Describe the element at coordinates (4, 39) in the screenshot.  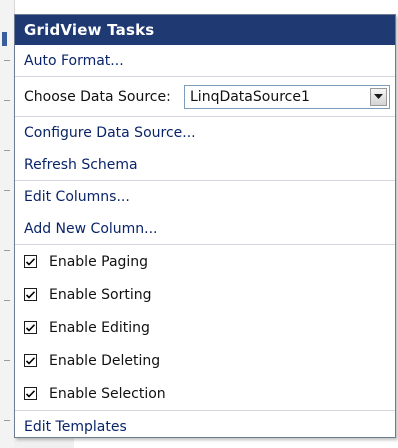
I see `selection-marker` at that location.